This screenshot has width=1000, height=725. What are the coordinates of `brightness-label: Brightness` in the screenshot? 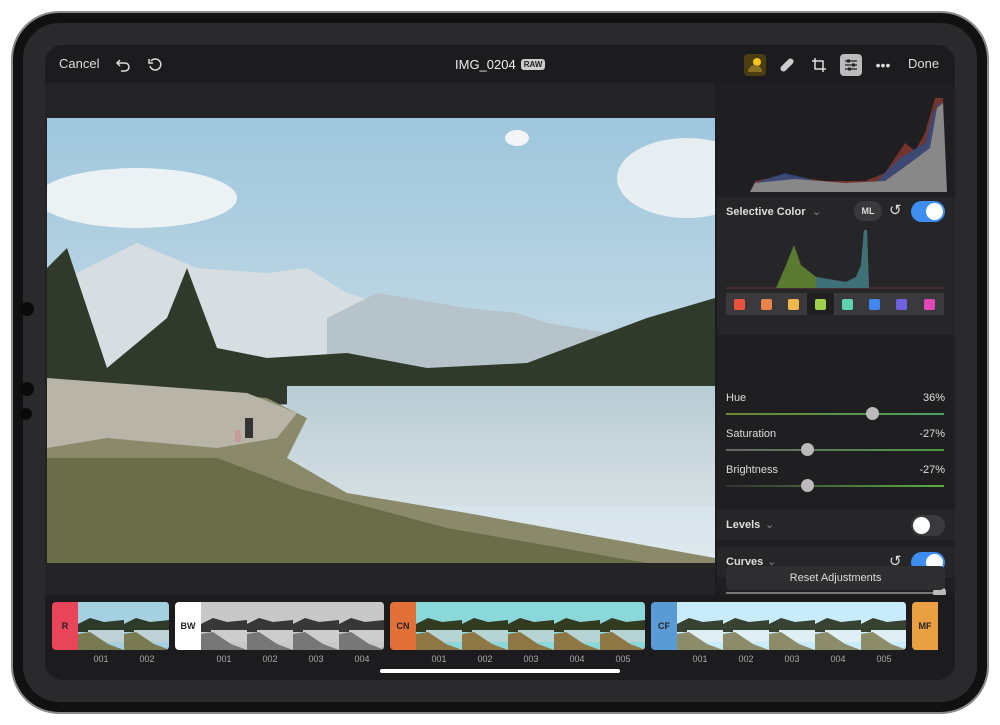 It's located at (752, 470).